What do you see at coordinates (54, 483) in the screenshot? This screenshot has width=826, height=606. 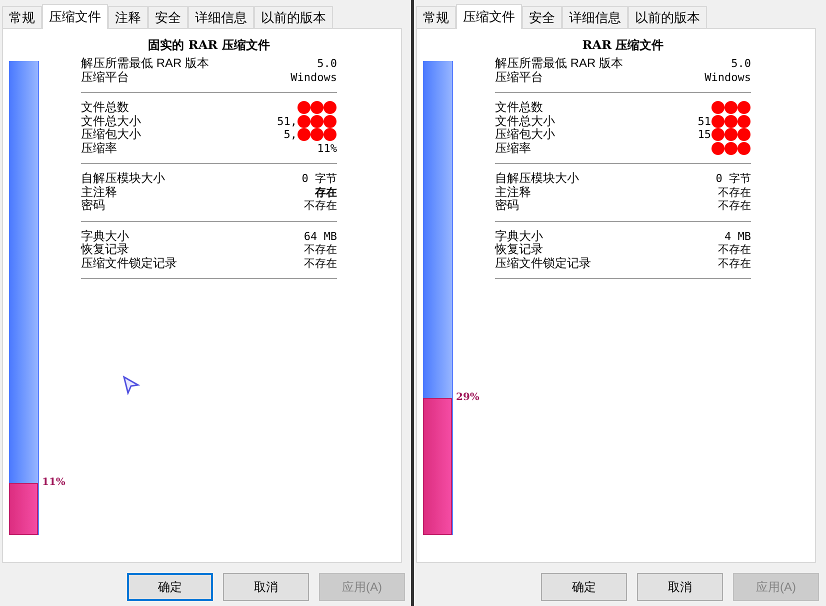 I see `ratio-label: 11%` at bounding box center [54, 483].